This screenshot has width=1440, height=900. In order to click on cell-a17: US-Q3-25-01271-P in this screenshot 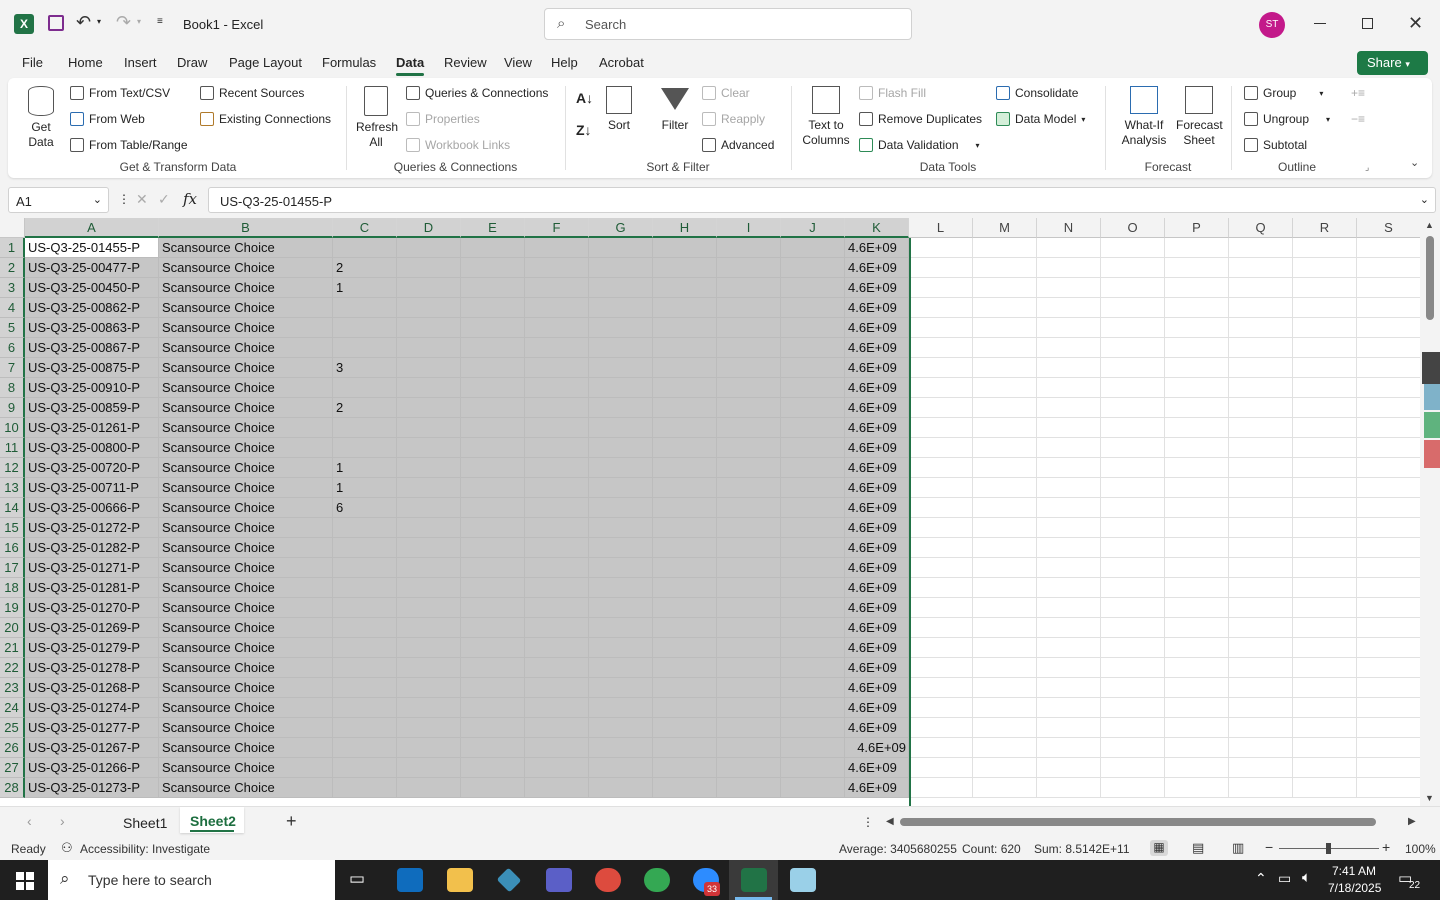, I will do `click(92, 568)`.